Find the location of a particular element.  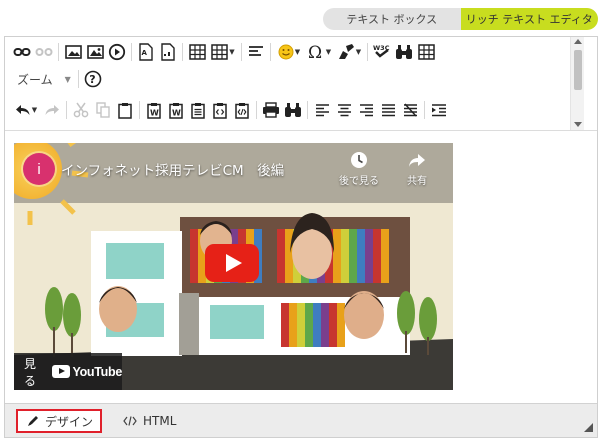

video-title: インフォネット採用テレビCM 後編 is located at coordinates (172, 169).